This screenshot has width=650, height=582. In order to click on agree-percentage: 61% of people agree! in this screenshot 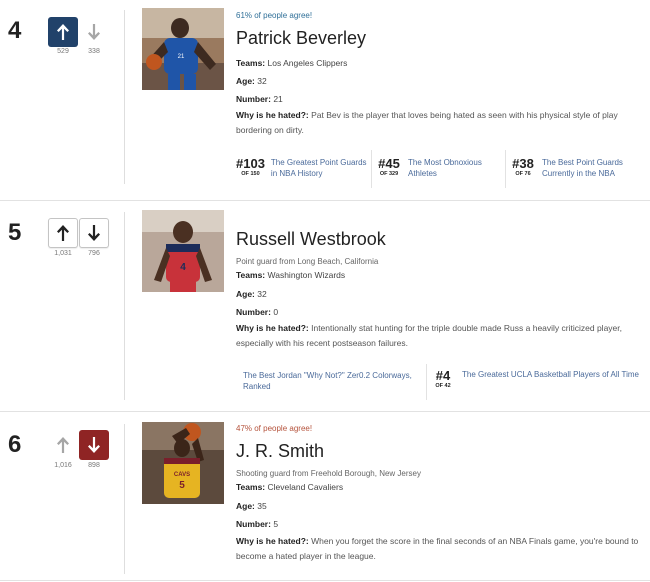, I will do `click(274, 15)`.